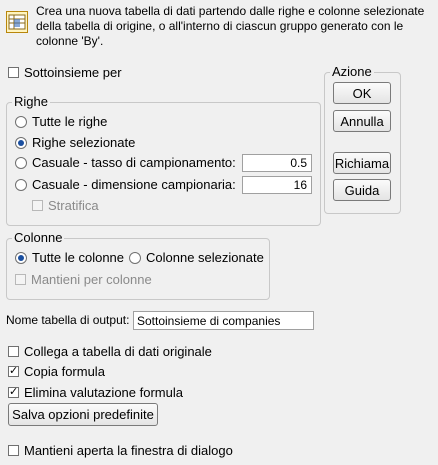  I want to click on keep-by-columns-label: Mantieni per colonne, so click(91, 279).